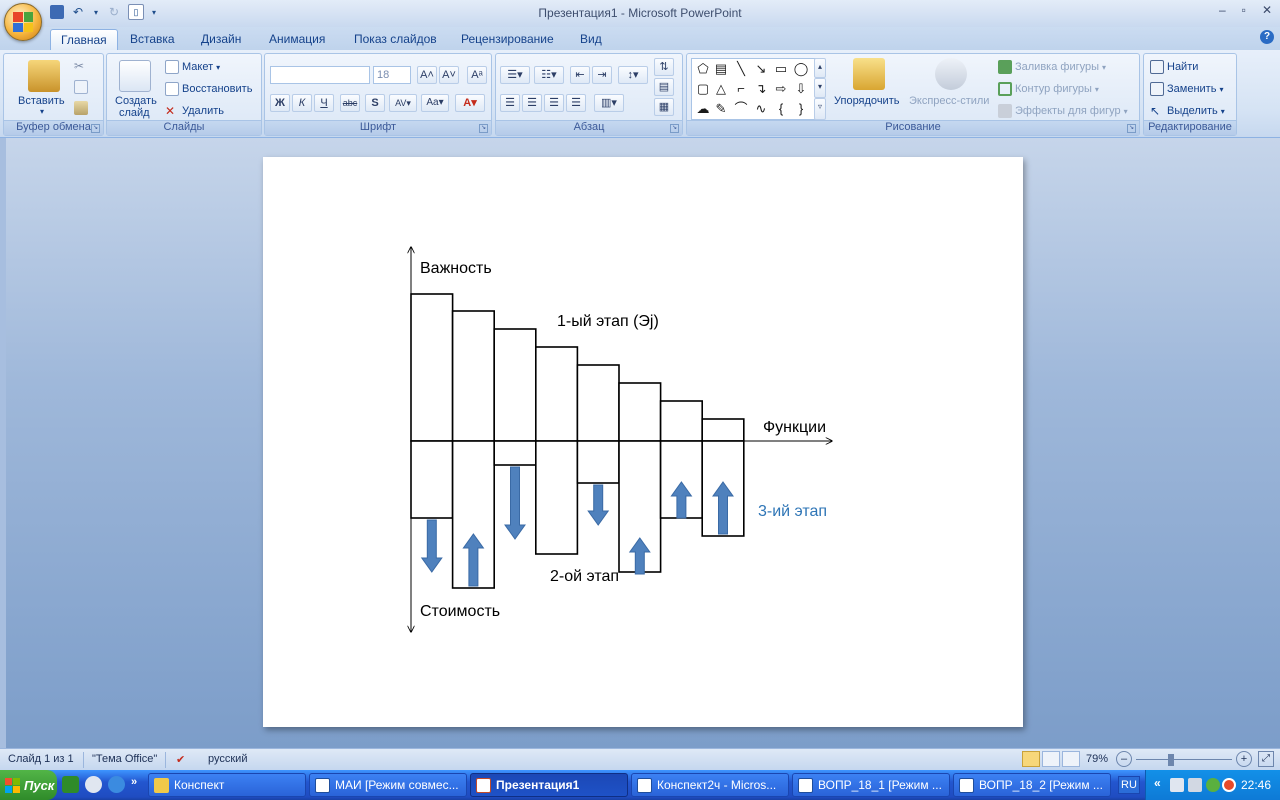 This screenshot has height=800, width=1280. What do you see at coordinates (1157, 783) in the screenshot?
I see `tray-expand-icon: «` at bounding box center [1157, 783].